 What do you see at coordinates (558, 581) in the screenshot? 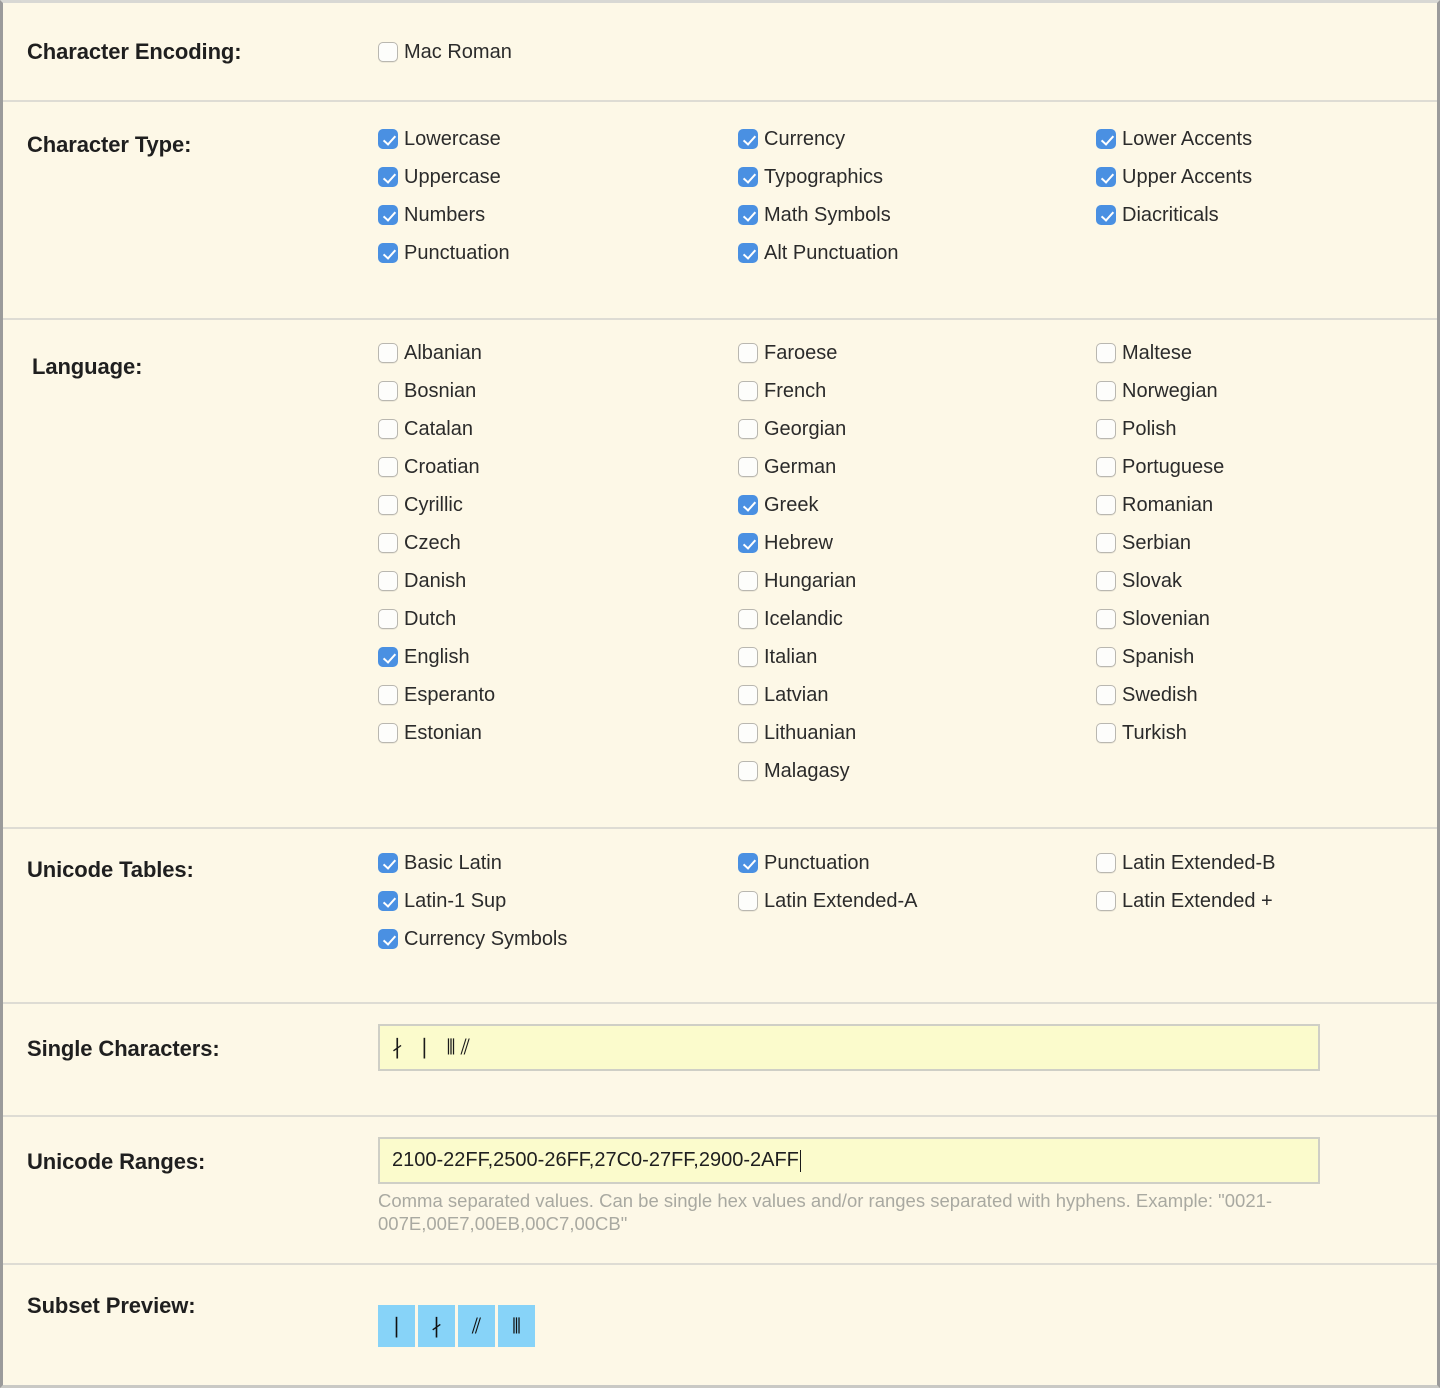
I see `checkbox-row-danish: Danish` at bounding box center [558, 581].